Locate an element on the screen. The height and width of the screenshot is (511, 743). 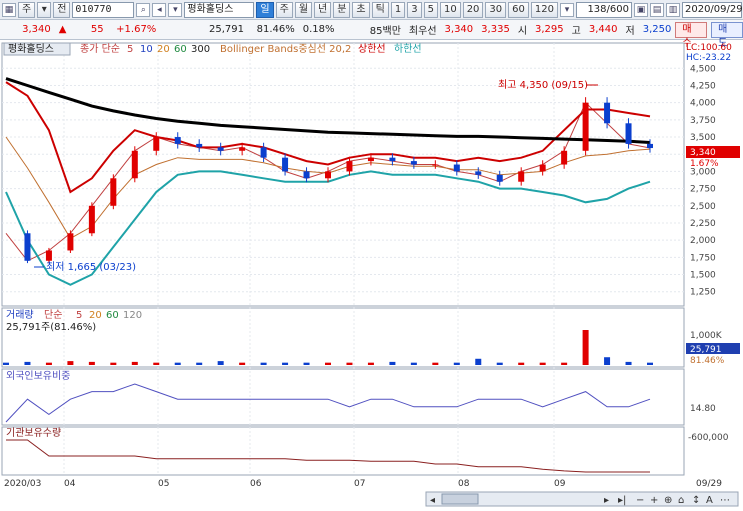
speaker-icon: ◂ is located at coordinates (159, 9).